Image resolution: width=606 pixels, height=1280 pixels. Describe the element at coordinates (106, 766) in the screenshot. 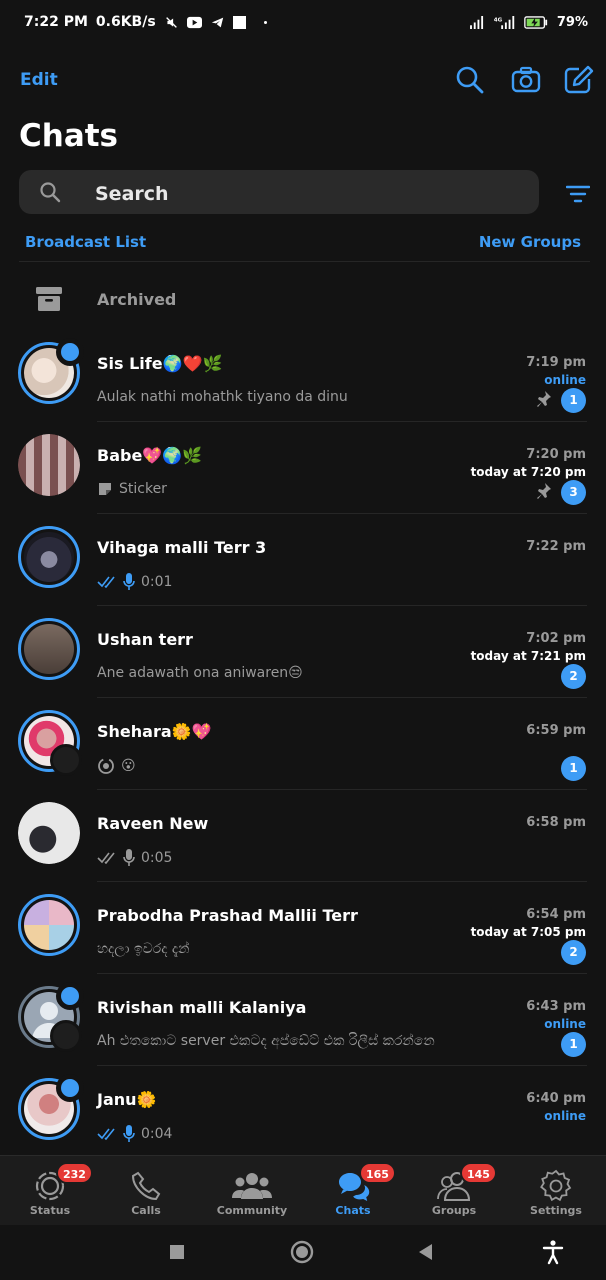

I see `view-once-icon` at that location.